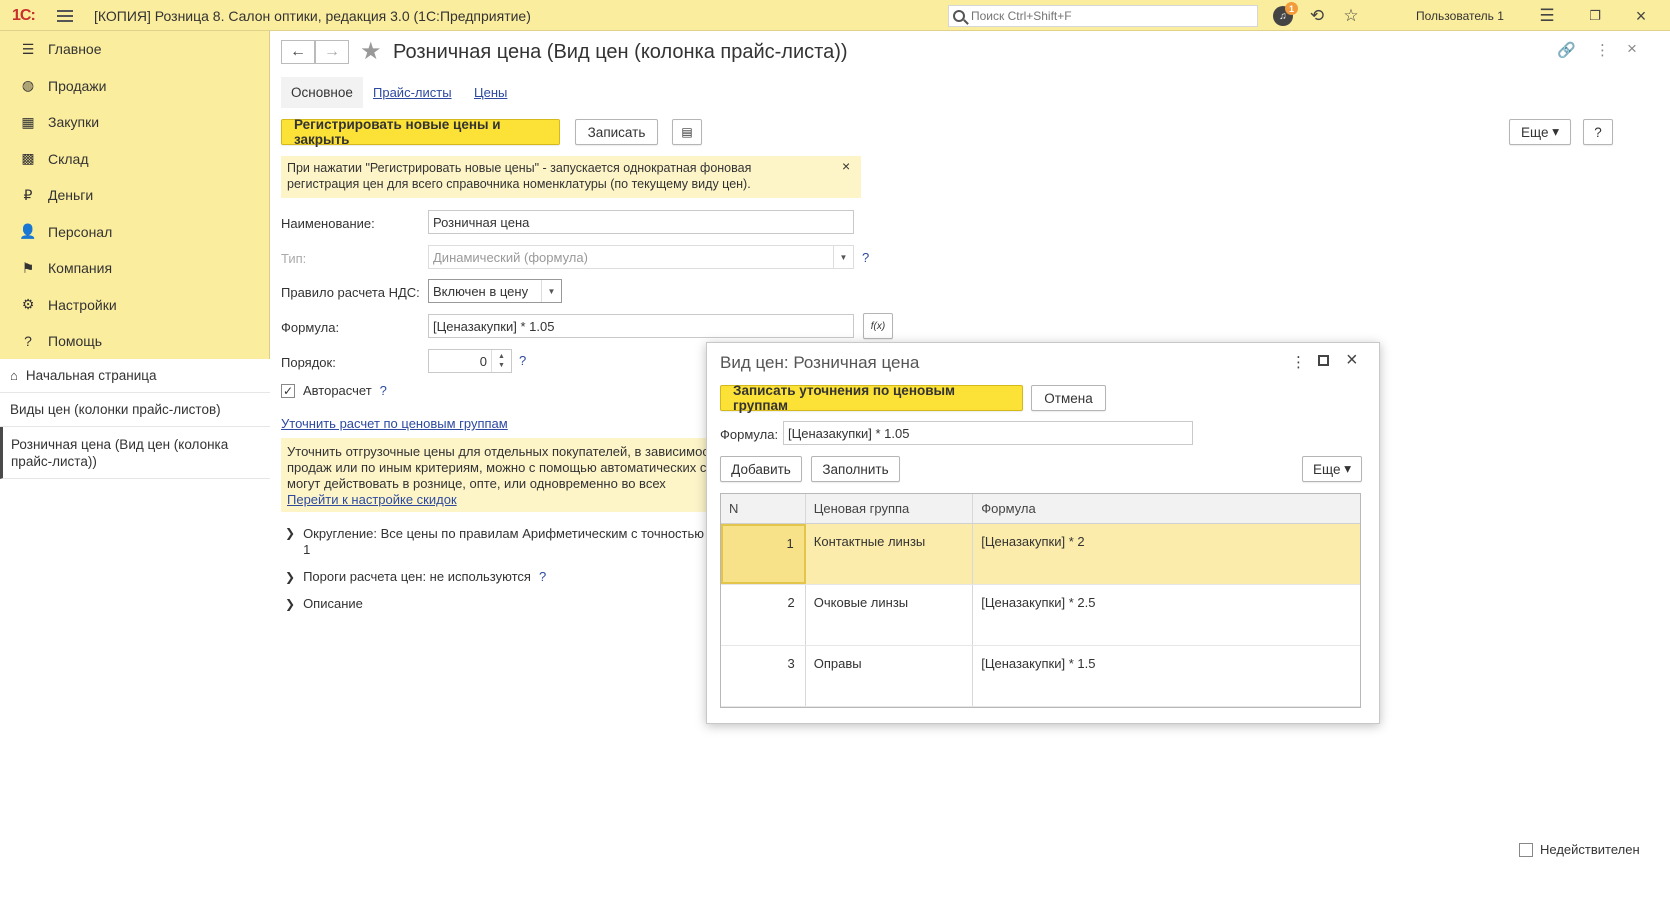 Image resolution: width=1670 pixels, height=899 pixels. What do you see at coordinates (763, 508) in the screenshot?
I see `column-header-n: N` at bounding box center [763, 508].